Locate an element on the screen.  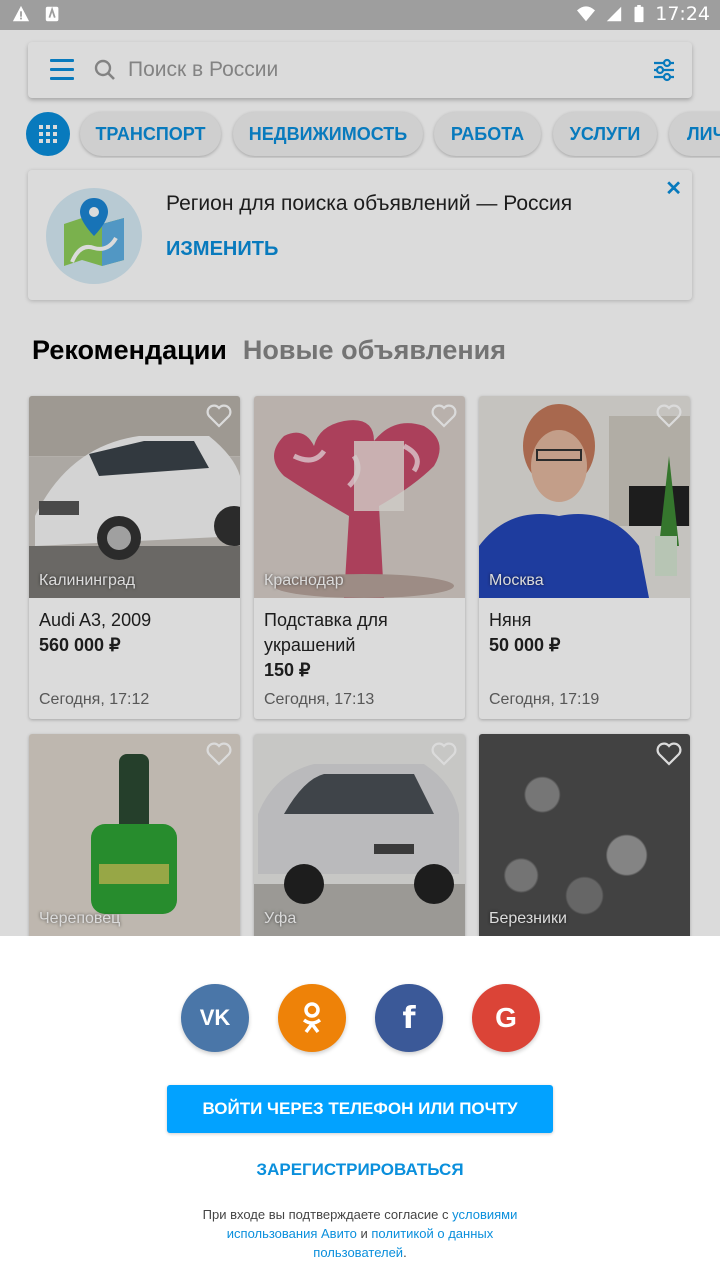
status-time: 17:24 is located at coordinates (682, 14).